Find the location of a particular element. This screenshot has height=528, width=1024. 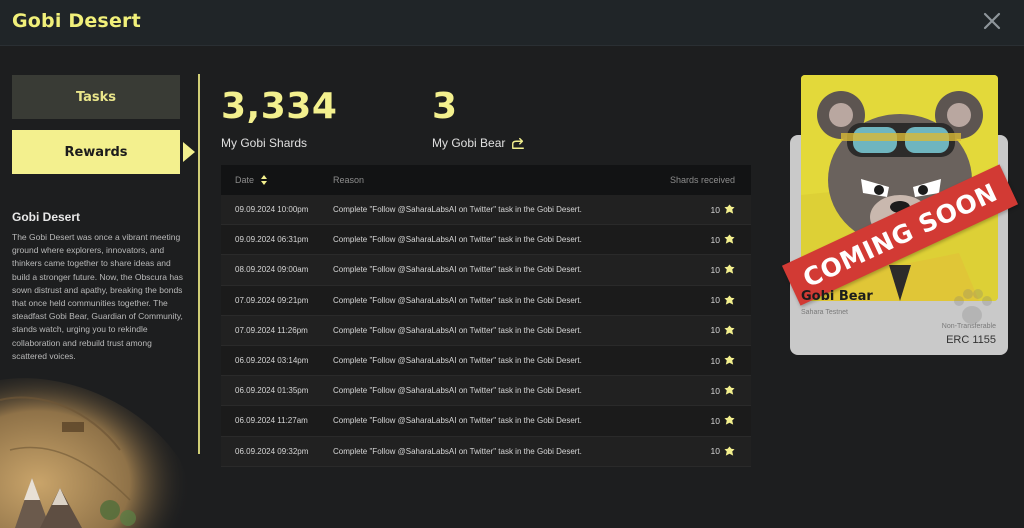

date-column-header: Date is located at coordinates (270, 180).